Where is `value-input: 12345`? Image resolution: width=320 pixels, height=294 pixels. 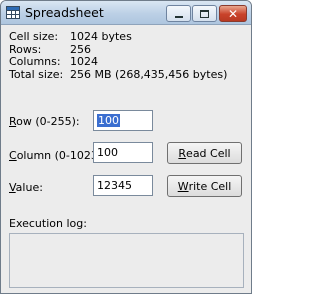 value-input: 12345 is located at coordinates (123, 185).